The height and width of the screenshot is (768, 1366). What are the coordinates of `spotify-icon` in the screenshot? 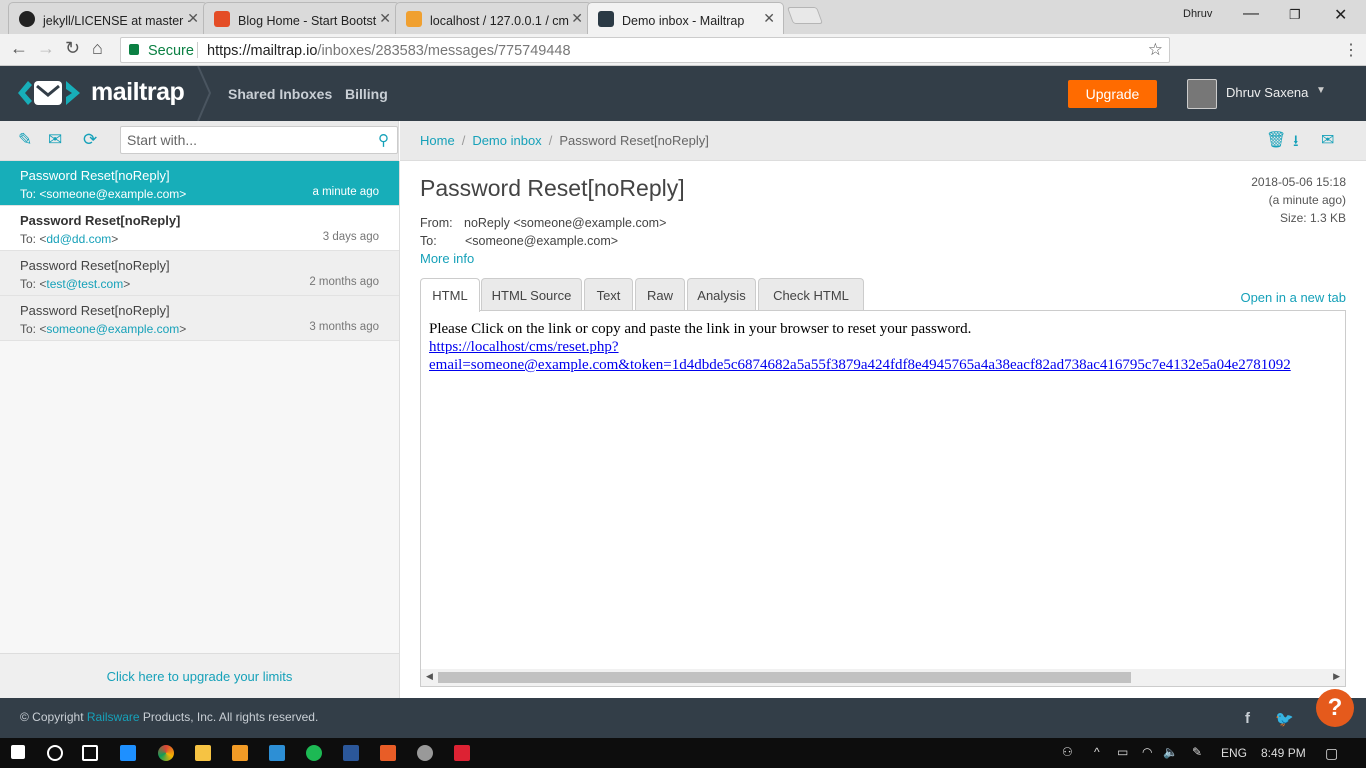 It's located at (314, 753).